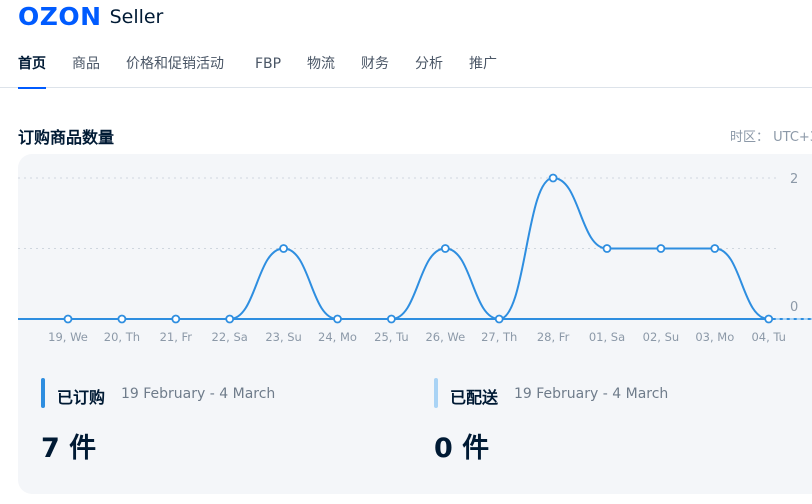 This screenshot has height=504, width=812. I want to click on x-tick-label: 26, We, so click(445, 337).